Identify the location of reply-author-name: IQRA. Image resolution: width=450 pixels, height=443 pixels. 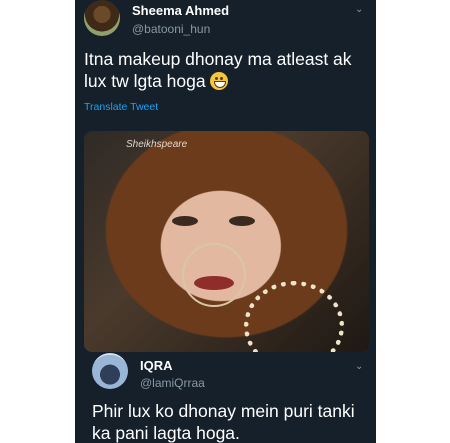
(156, 365).